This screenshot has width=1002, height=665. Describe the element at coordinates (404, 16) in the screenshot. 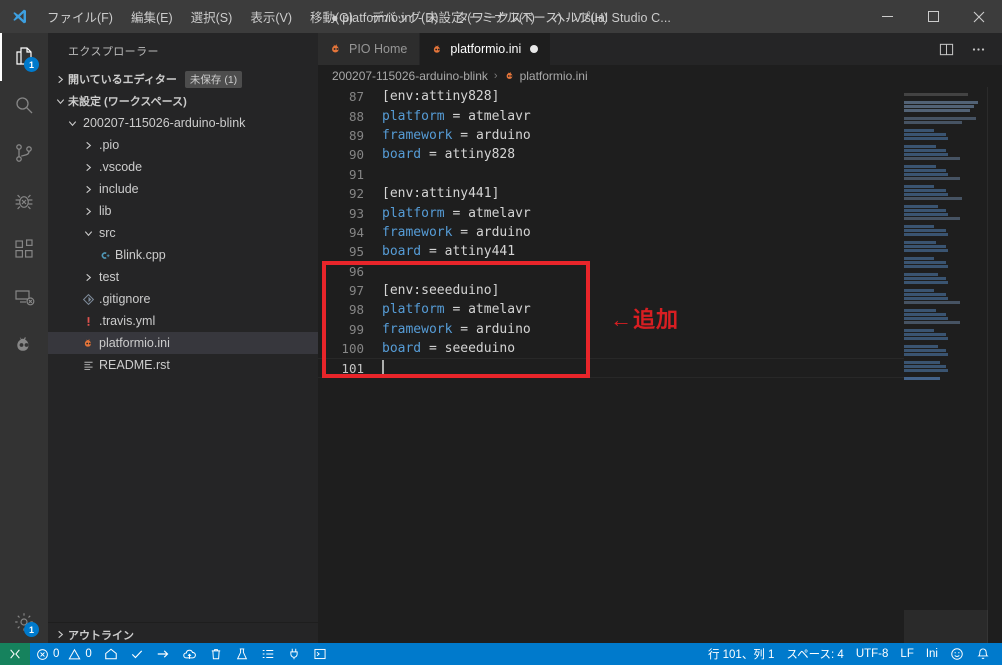

I see `menu-debug: デバッグ(D)` at that location.